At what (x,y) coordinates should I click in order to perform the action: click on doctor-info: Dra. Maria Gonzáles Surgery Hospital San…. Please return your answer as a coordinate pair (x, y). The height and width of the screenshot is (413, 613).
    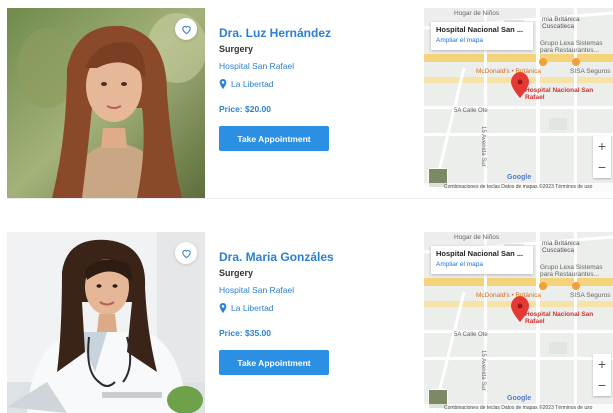
    Looking at the image, I should click on (316, 322).